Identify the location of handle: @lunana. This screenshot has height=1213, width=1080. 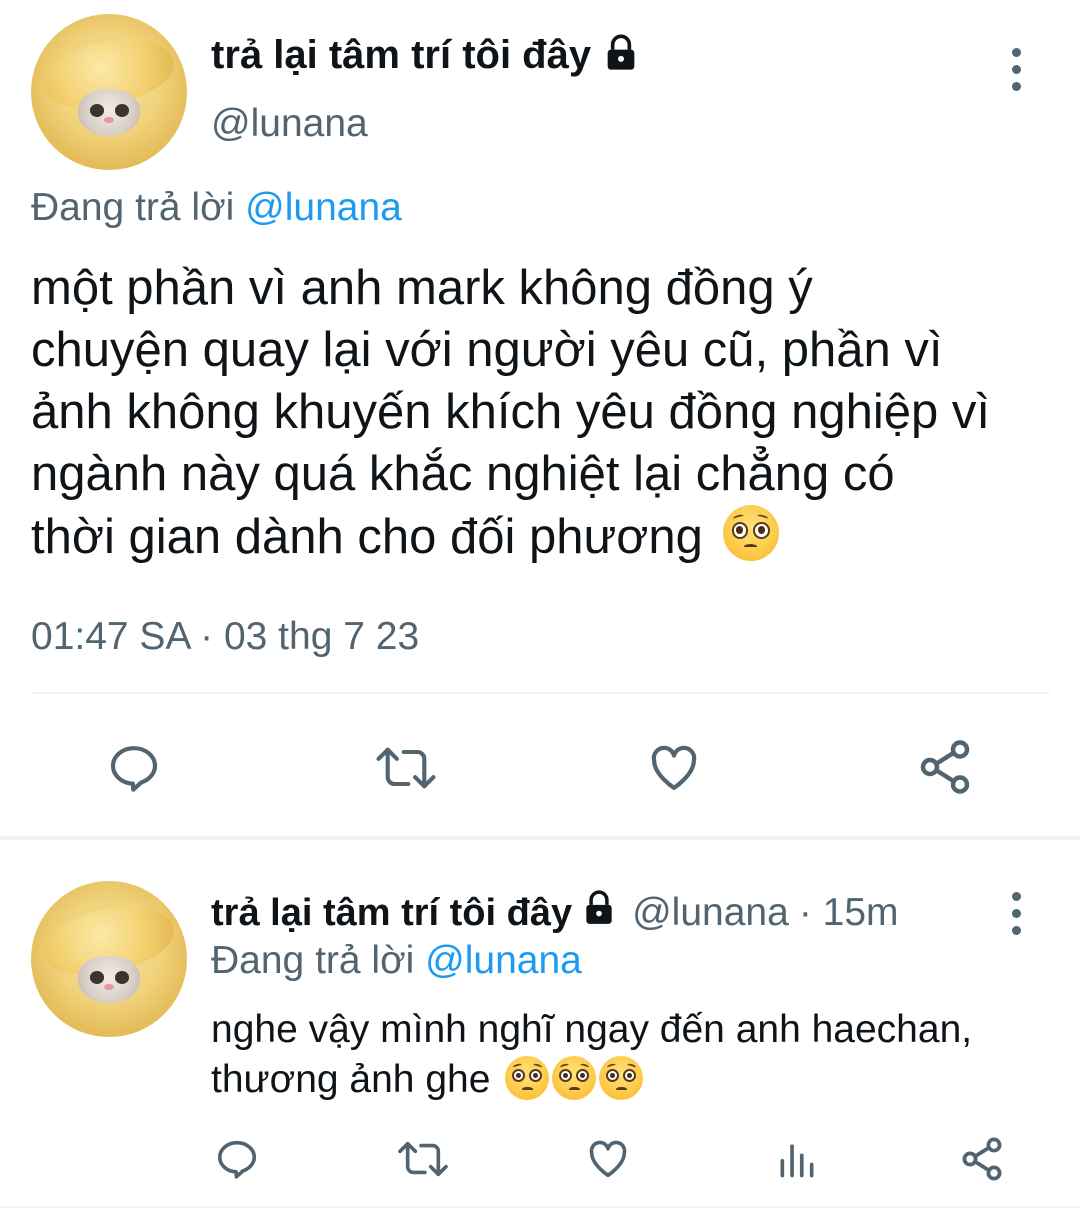
(289, 124).